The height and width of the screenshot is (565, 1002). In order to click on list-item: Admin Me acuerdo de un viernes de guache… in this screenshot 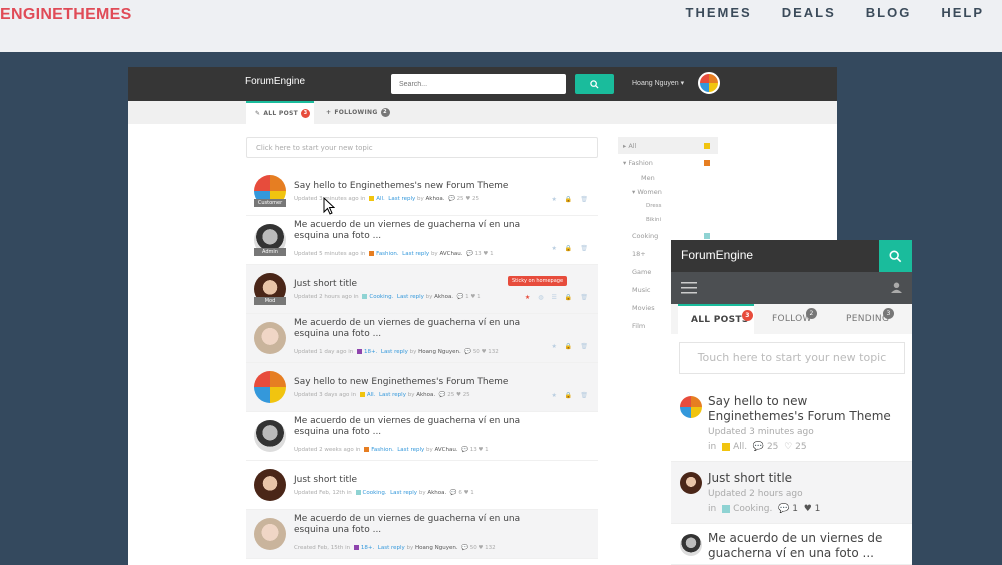, I will do `click(422, 240)`.